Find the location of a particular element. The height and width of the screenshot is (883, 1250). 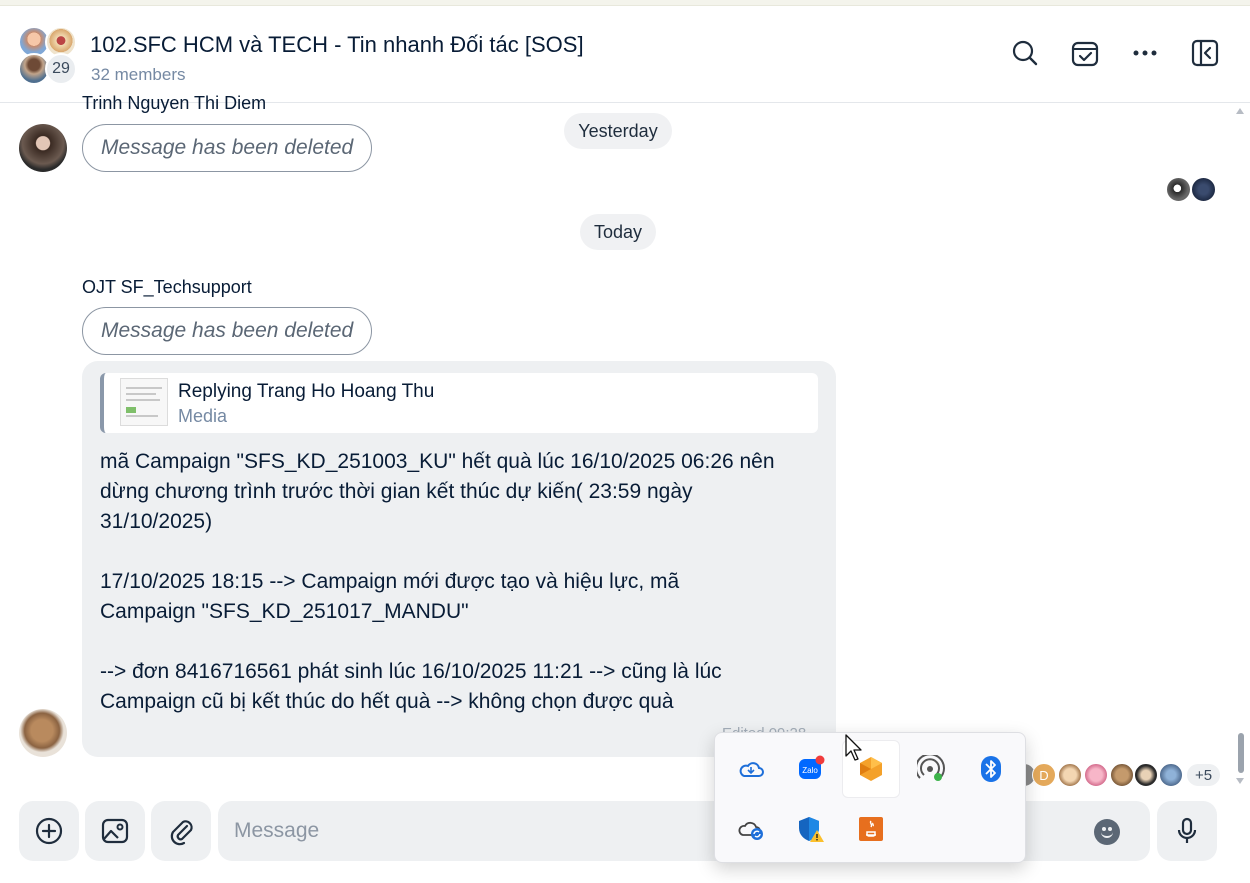

reply-title: Replying Trang Ho Hoang Thu is located at coordinates (306, 391).